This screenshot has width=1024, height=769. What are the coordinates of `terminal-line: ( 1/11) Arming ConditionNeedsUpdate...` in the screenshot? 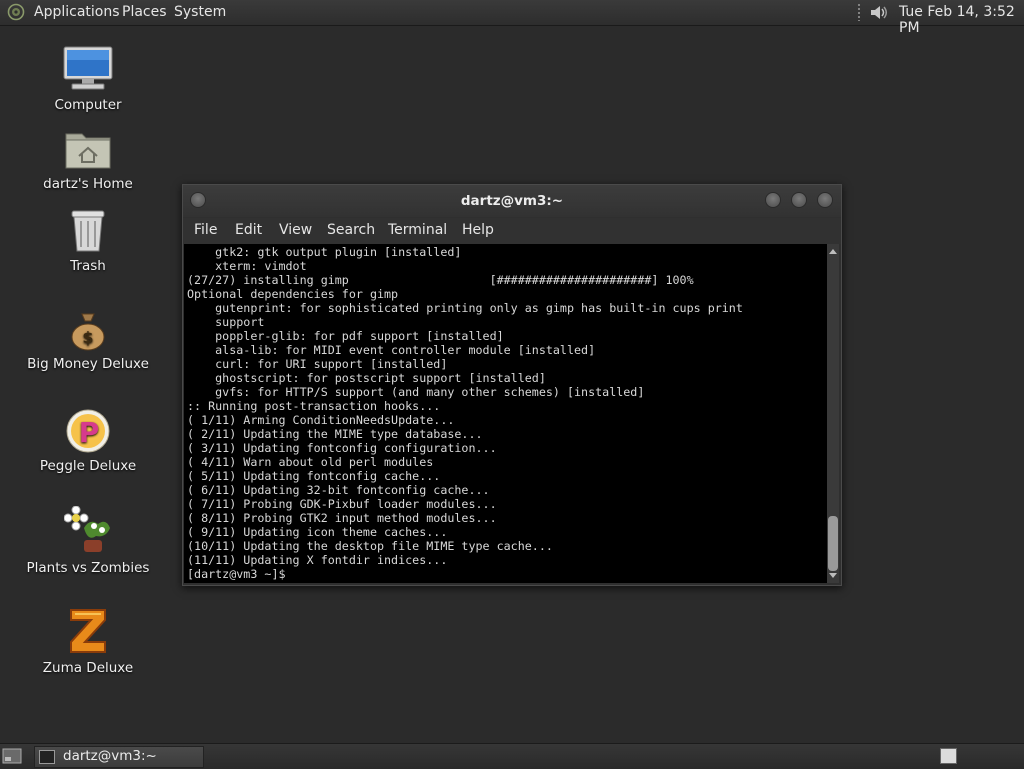 It's located at (321, 420).